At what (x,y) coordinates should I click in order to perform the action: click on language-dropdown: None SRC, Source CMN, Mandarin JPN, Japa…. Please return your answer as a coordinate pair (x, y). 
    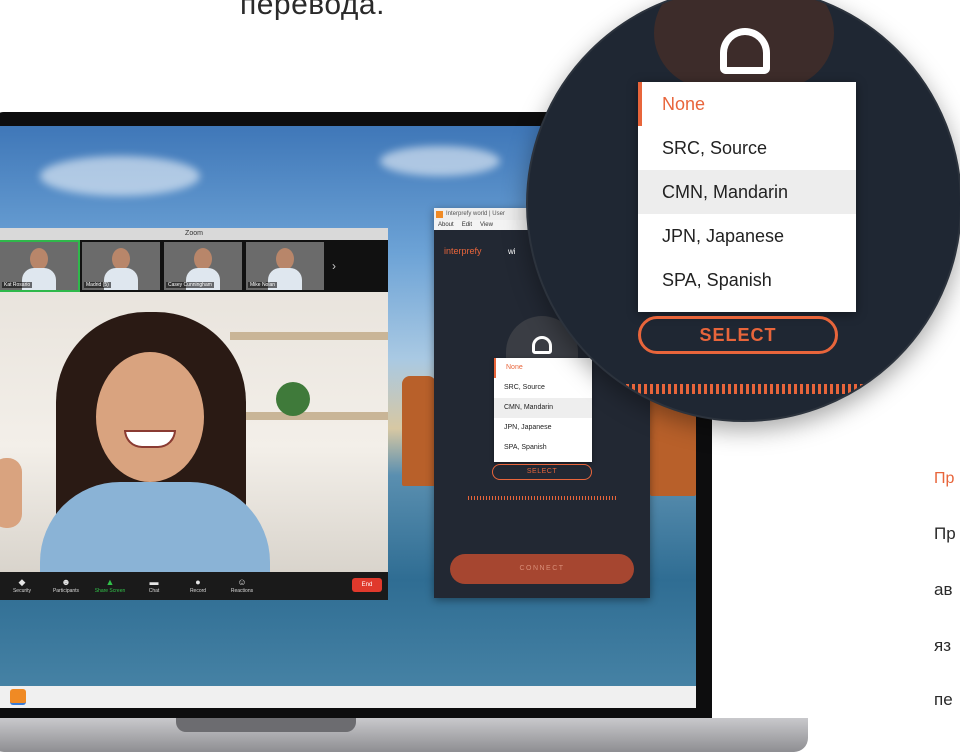
    Looking at the image, I should click on (543, 410).